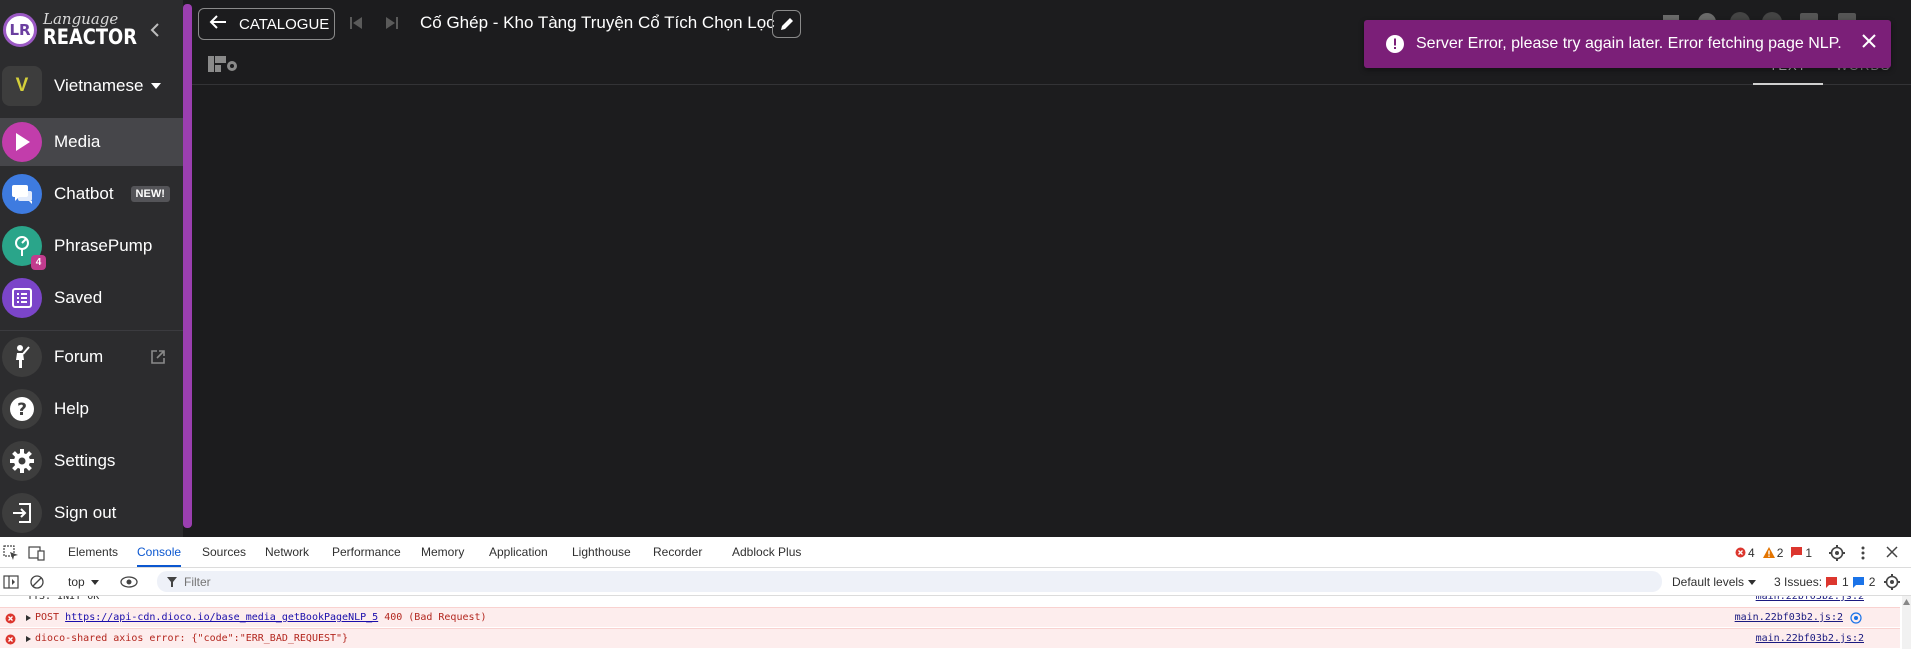 The width and height of the screenshot is (1911, 649). Describe the element at coordinates (224, 552) in the screenshot. I see `tab-sources: Sources` at that location.